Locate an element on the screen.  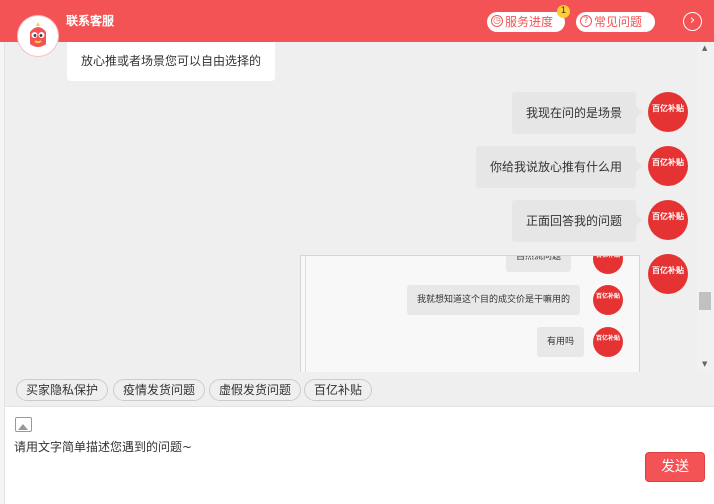
incoming-message: 放心推或者场景您可以自由选择的 is located at coordinates (171, 61).